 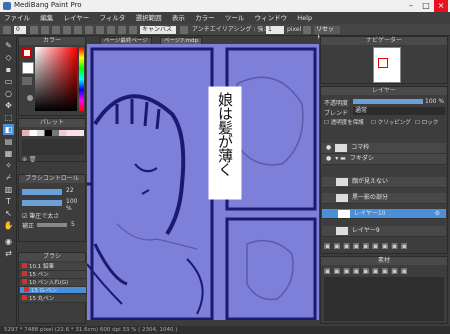 What do you see at coordinates (32, 299) in the screenshot?
I see `brush-num: 15` at bounding box center [32, 299].